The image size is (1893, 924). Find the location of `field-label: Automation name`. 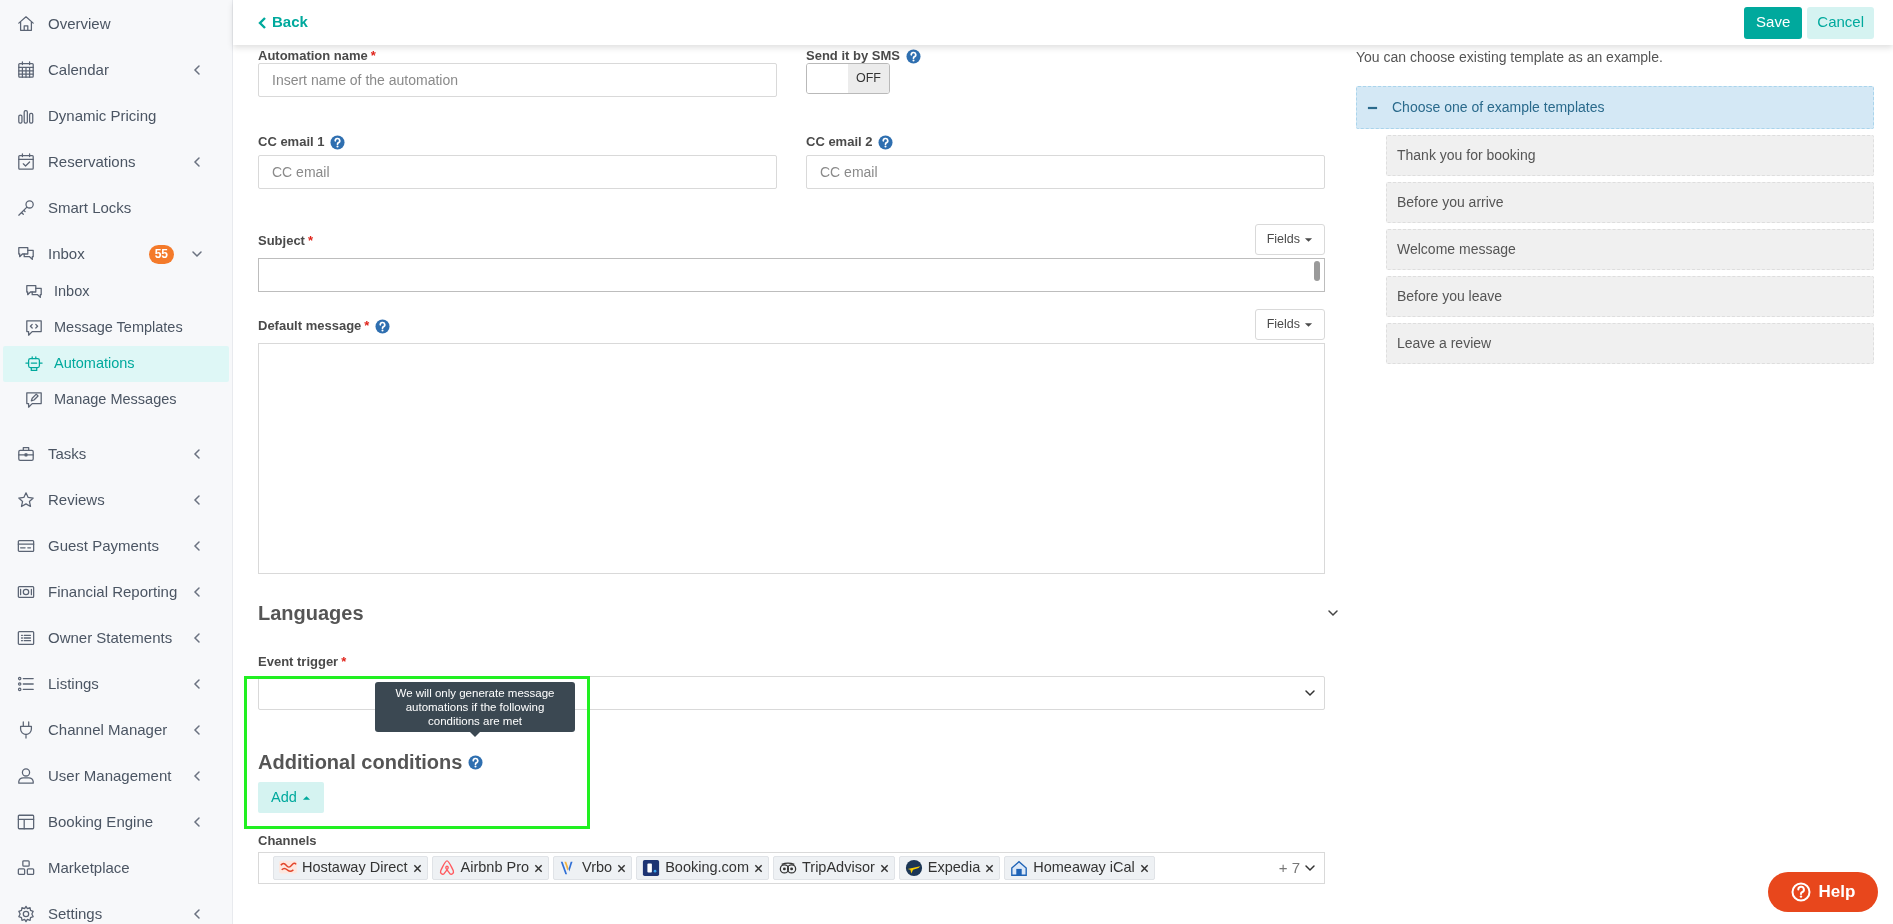

field-label: Automation name is located at coordinates (313, 56).